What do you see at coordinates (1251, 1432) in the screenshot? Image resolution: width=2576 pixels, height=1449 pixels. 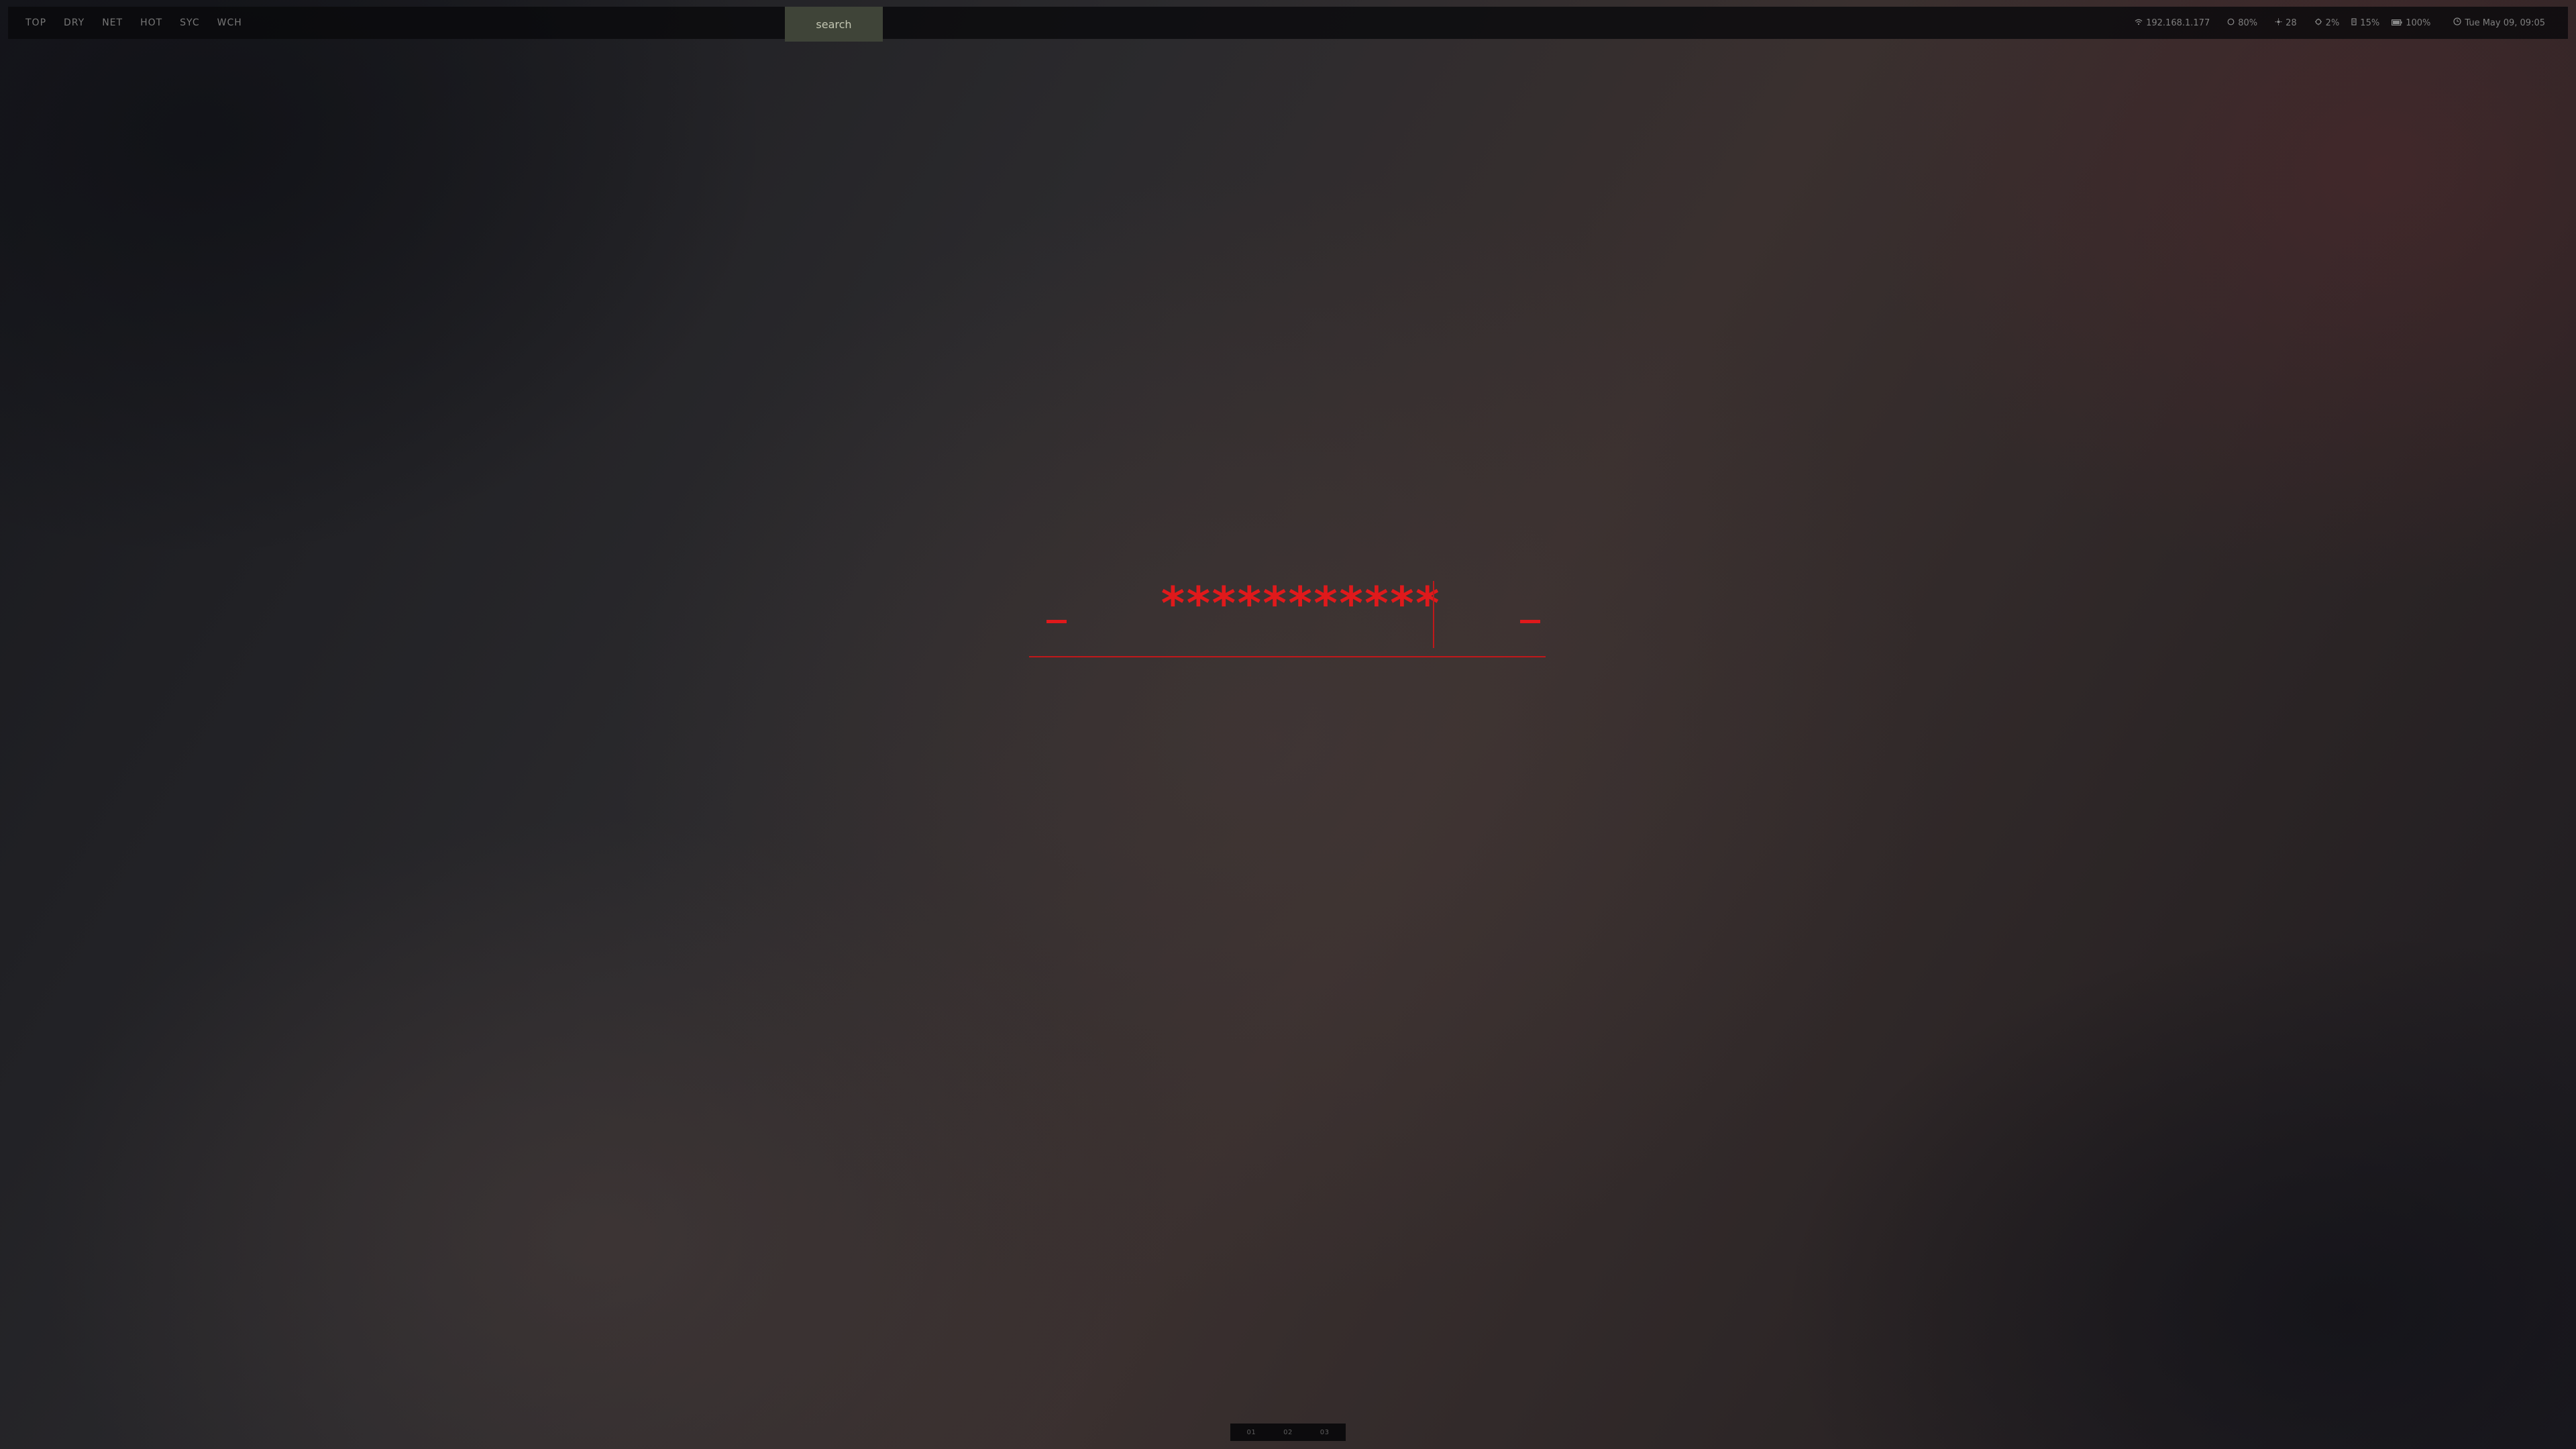 I see `dock-item-1: 01` at bounding box center [1251, 1432].